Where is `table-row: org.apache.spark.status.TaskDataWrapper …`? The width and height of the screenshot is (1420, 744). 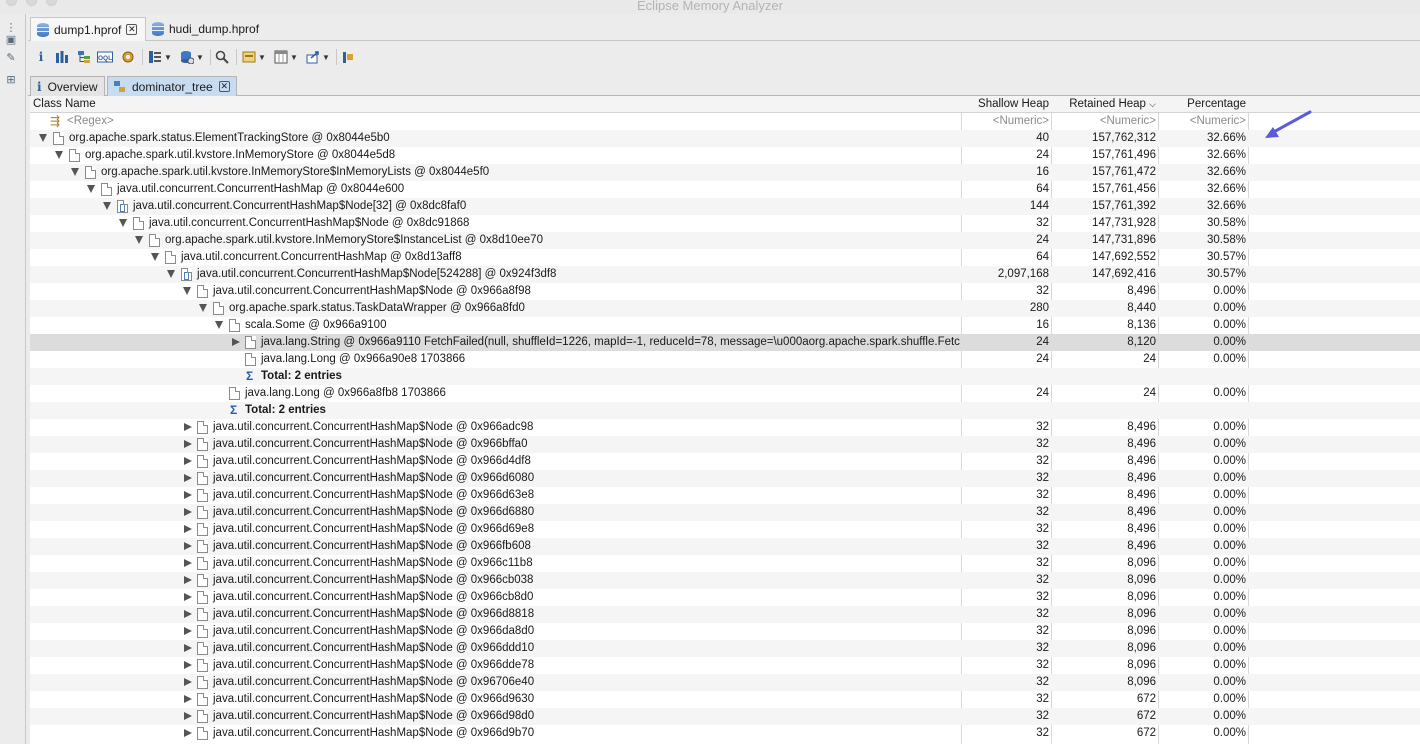 table-row: org.apache.spark.status.TaskDataWrapper … is located at coordinates (725, 308).